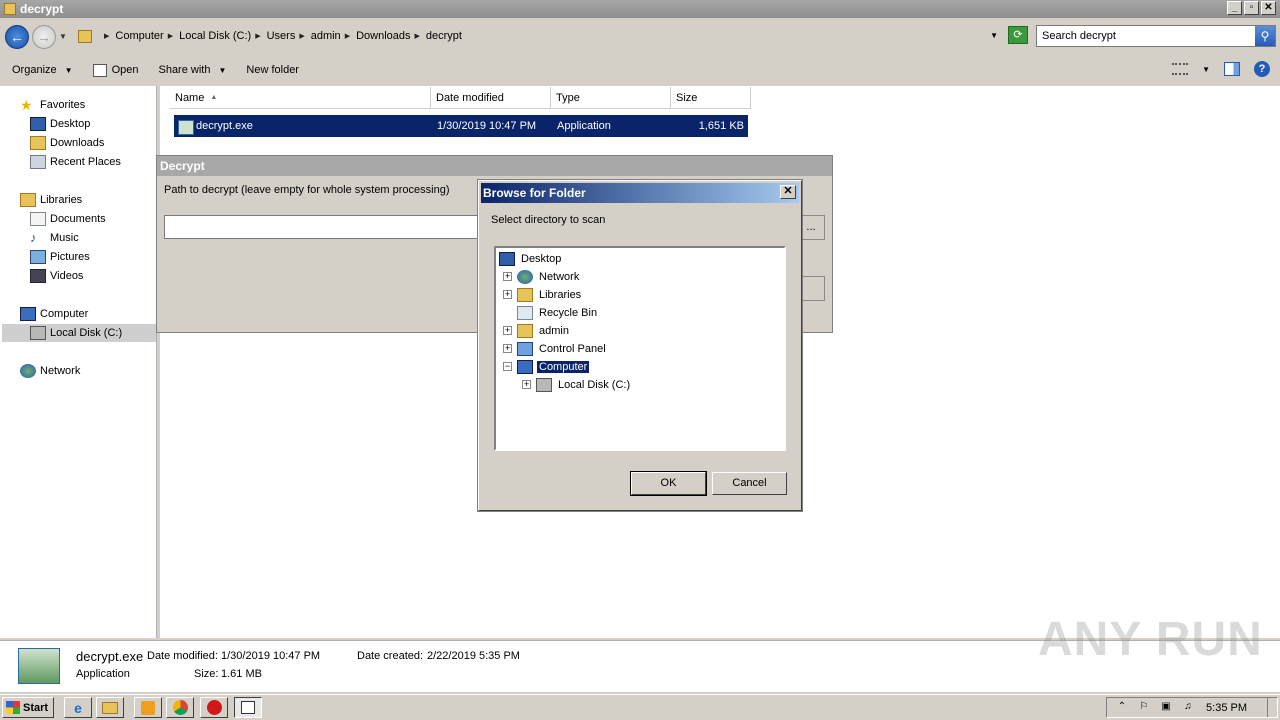 The image size is (1280, 720). I want to click on crumb-downloads: Downloads, so click(383, 36).